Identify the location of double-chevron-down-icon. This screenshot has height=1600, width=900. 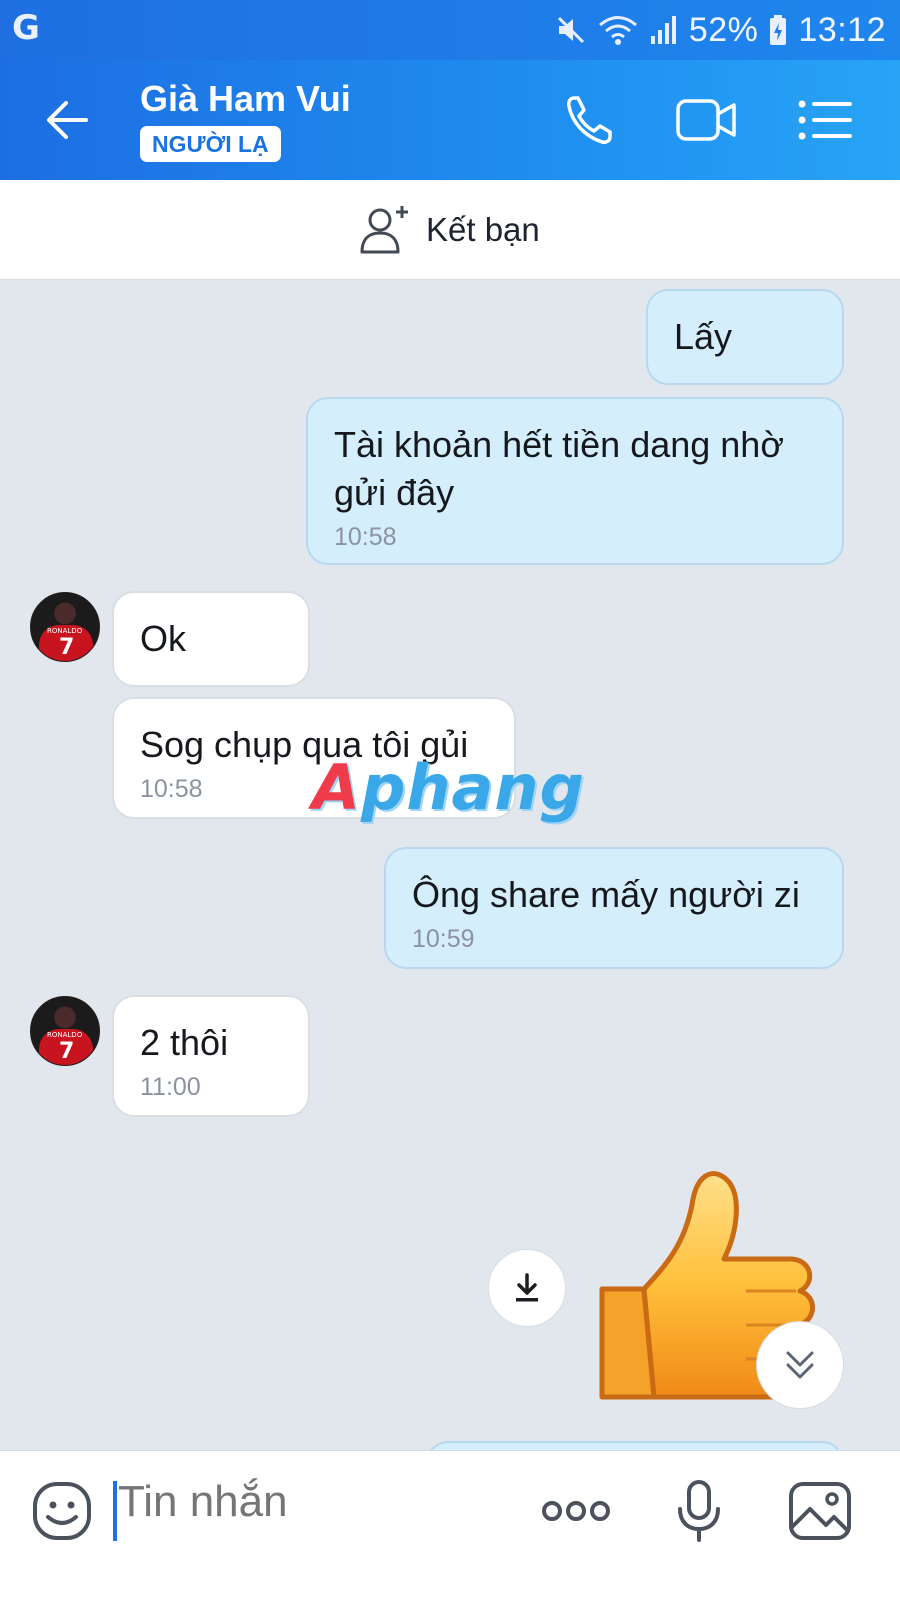
(800, 1365).